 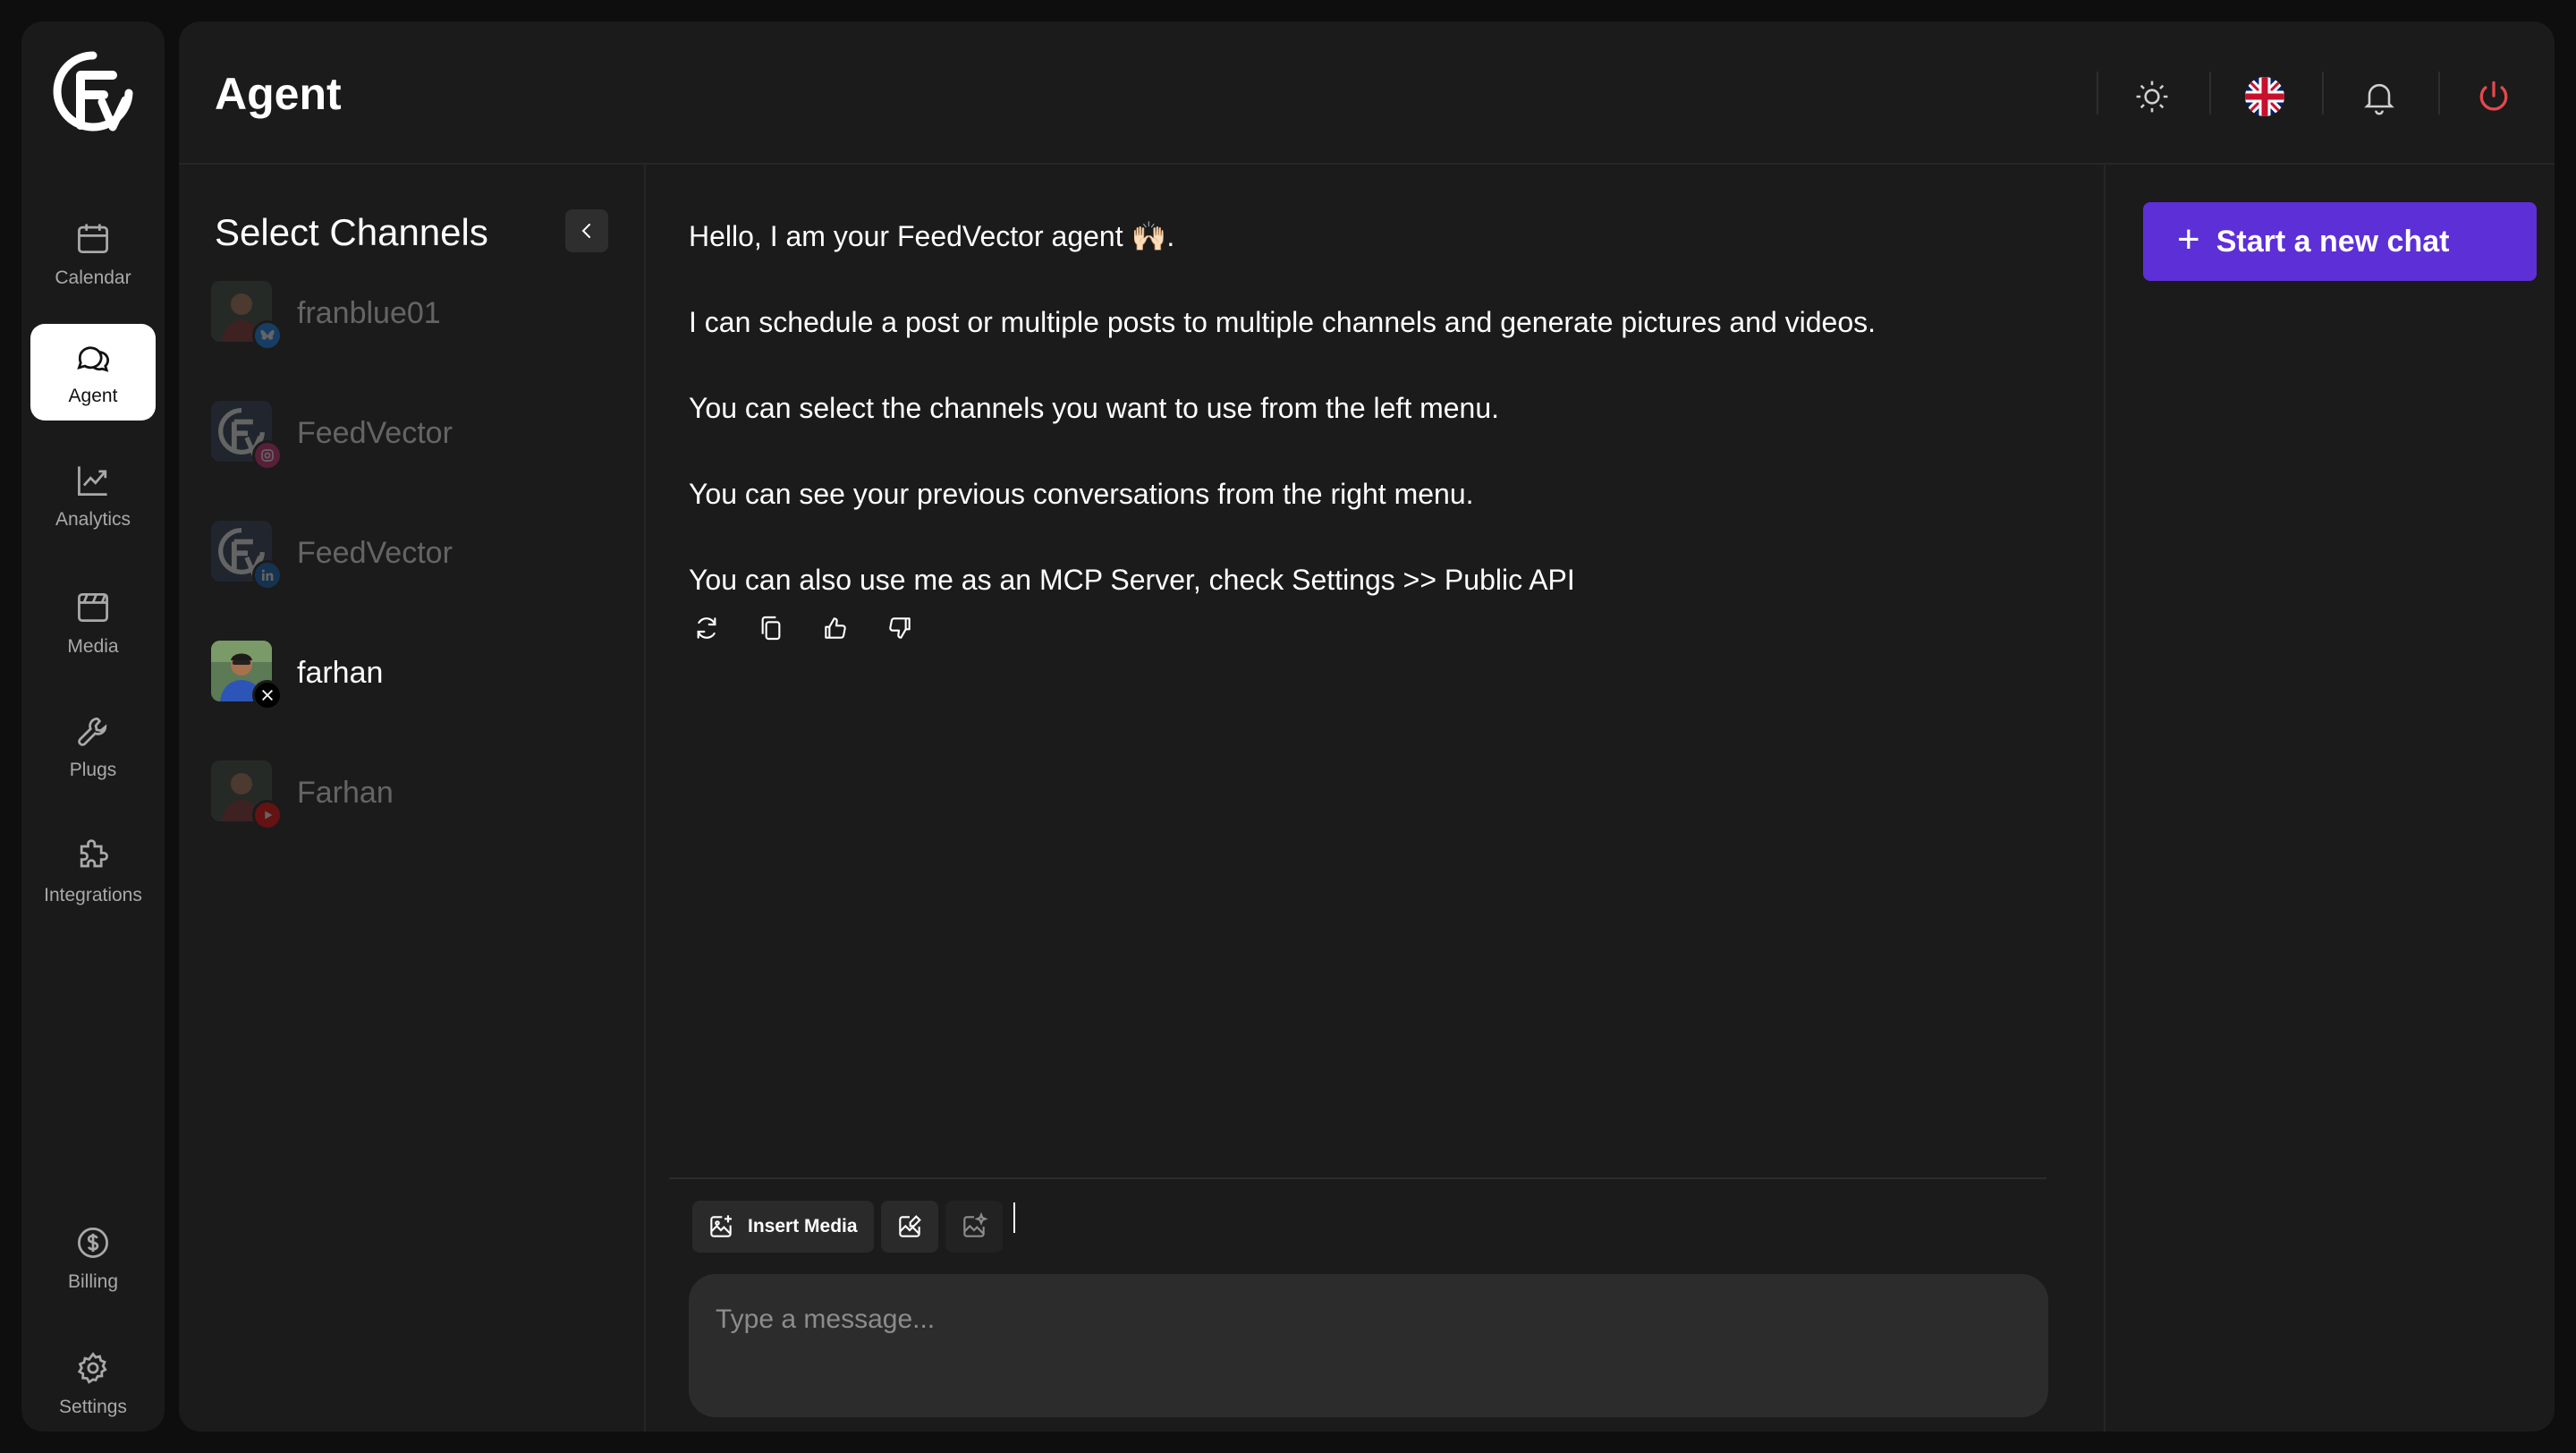 What do you see at coordinates (93, 1243) in the screenshot?
I see `dollar-circle-icon` at bounding box center [93, 1243].